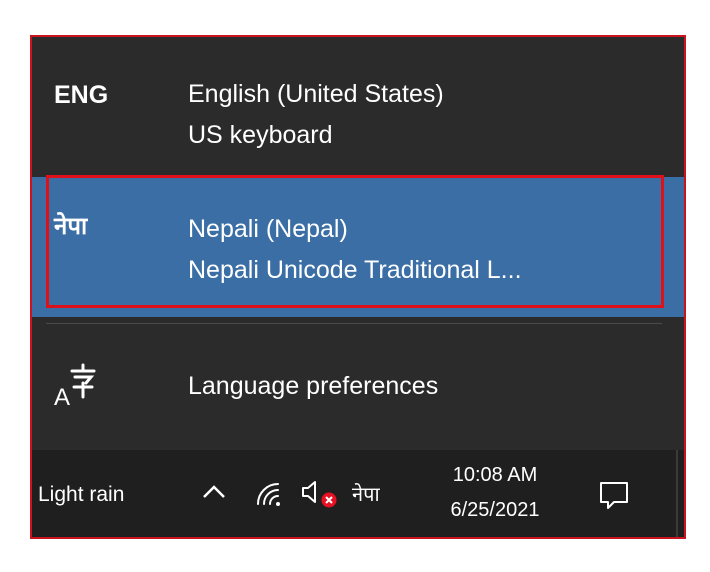  What do you see at coordinates (495, 493) in the screenshot?
I see `clock: 10:08 AM 6/25/2021` at bounding box center [495, 493].